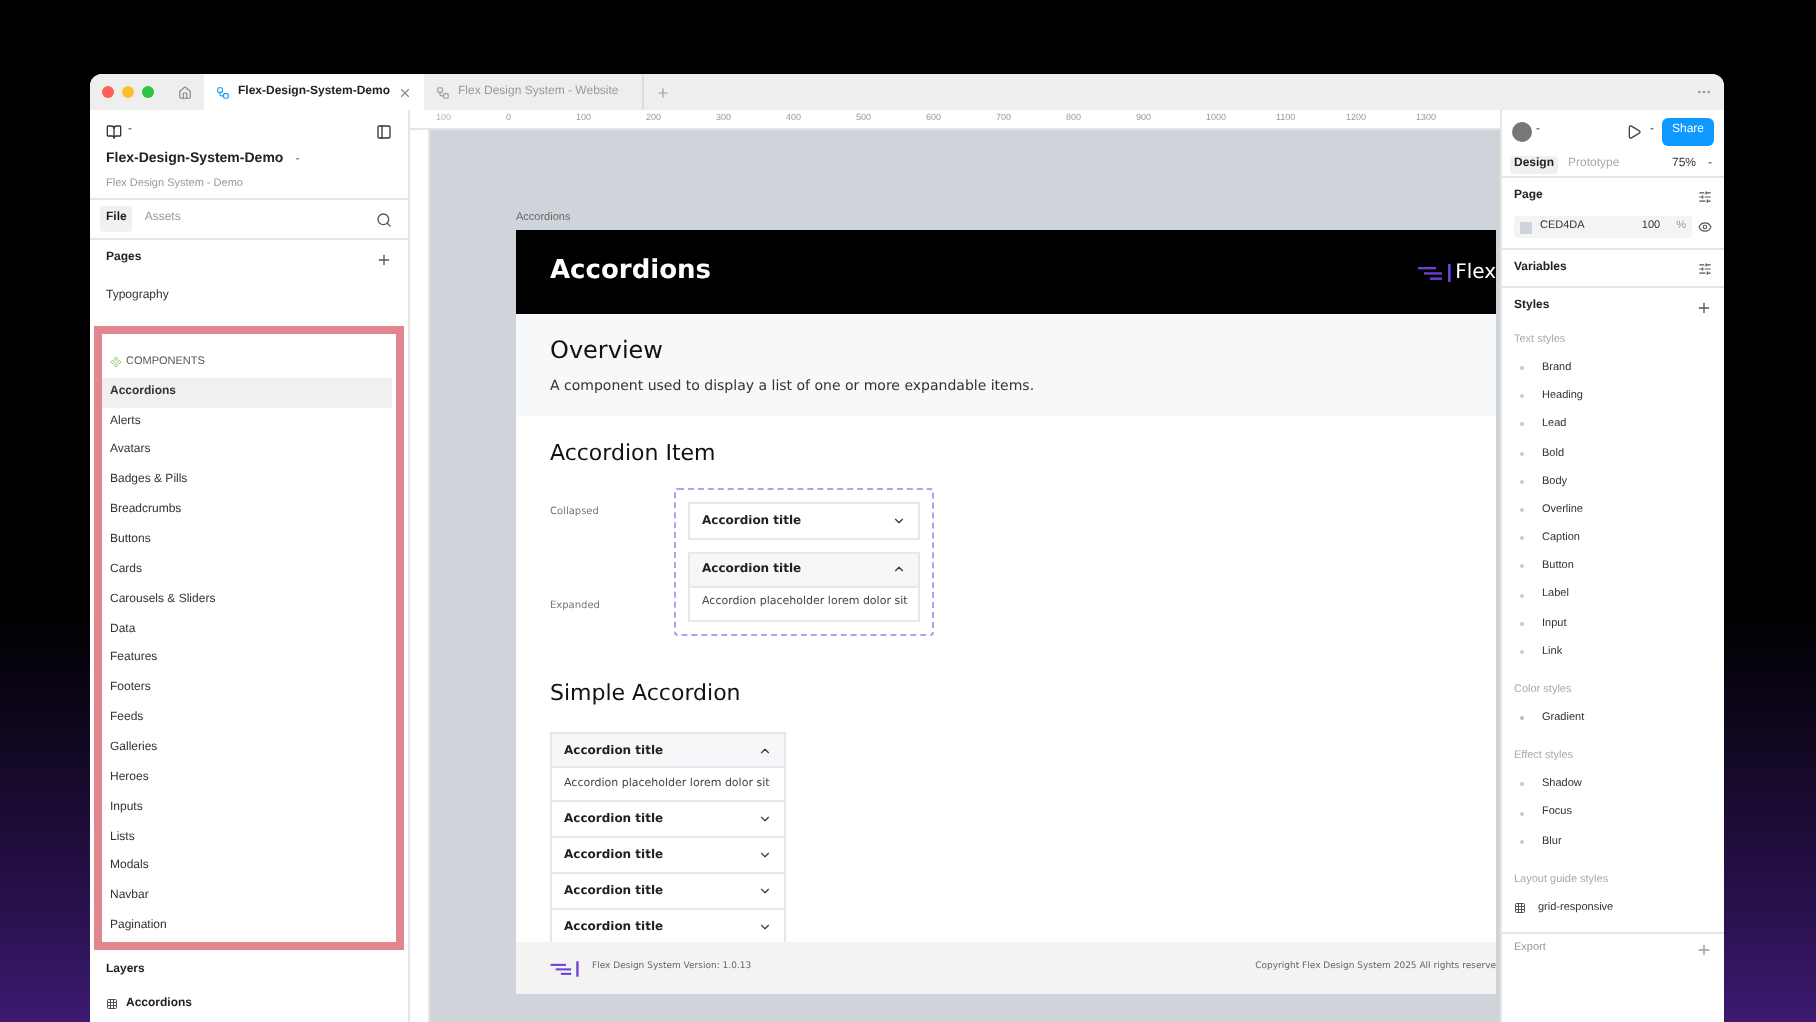  What do you see at coordinates (646, 693) in the screenshot?
I see `section-title: Simple Accordion` at bounding box center [646, 693].